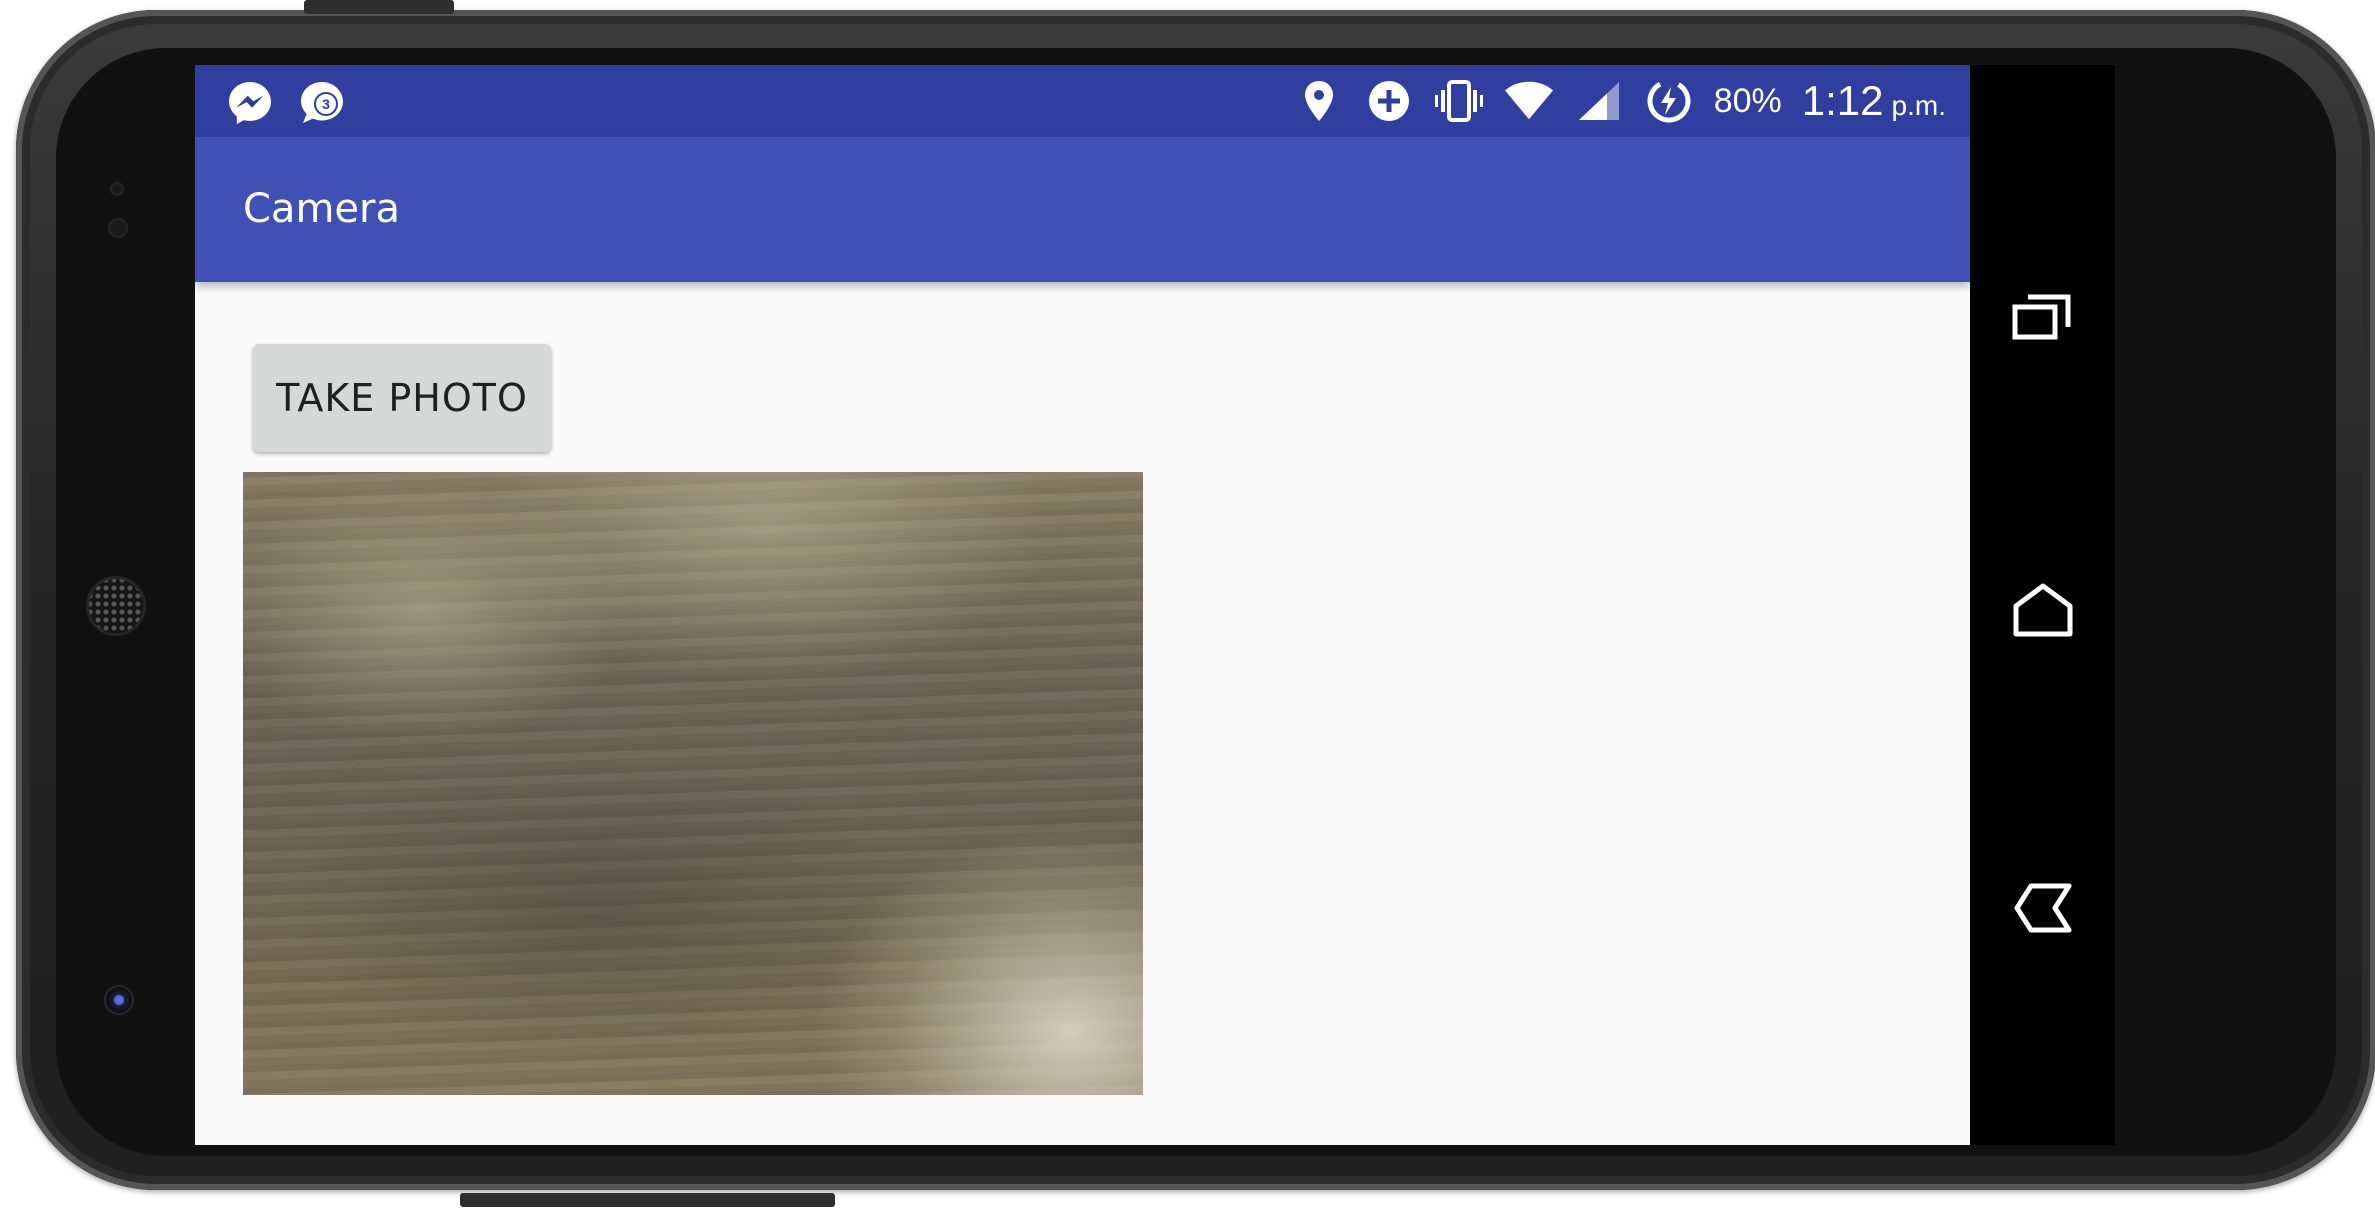 This screenshot has height=1209, width=2375. I want to click on volume-button, so click(647, 1200).